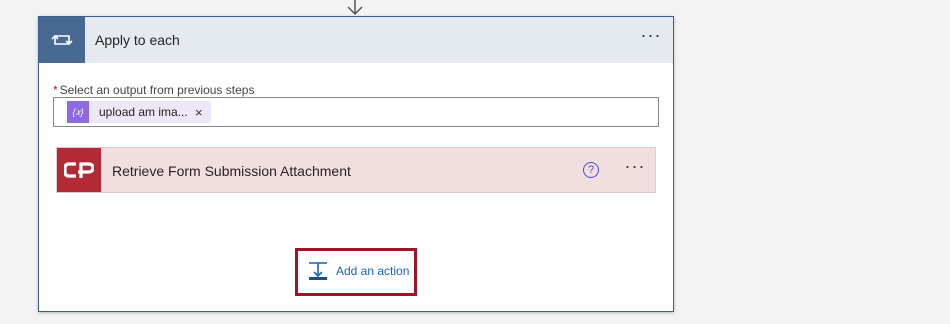 This screenshot has height=324, width=950. I want to click on dynamic-content-token: {𝑥} upload am ima... ×, so click(139, 112).